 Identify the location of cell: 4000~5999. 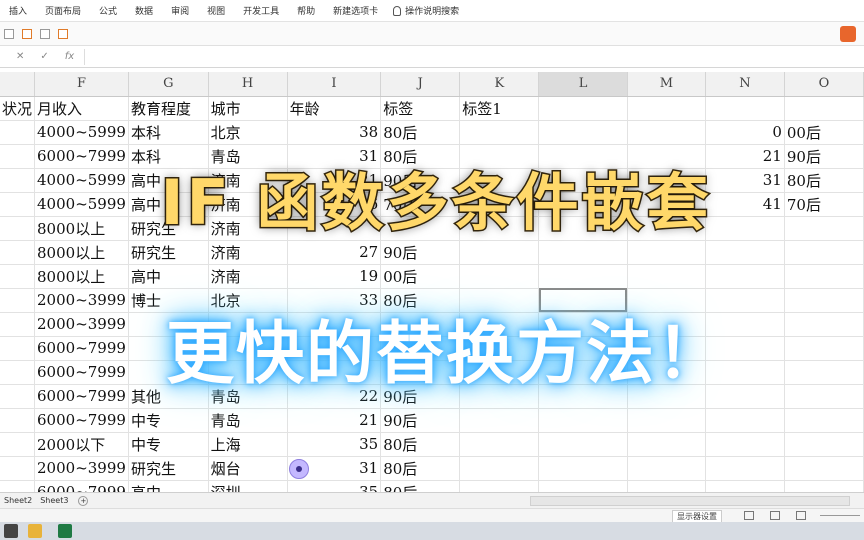
(81, 132).